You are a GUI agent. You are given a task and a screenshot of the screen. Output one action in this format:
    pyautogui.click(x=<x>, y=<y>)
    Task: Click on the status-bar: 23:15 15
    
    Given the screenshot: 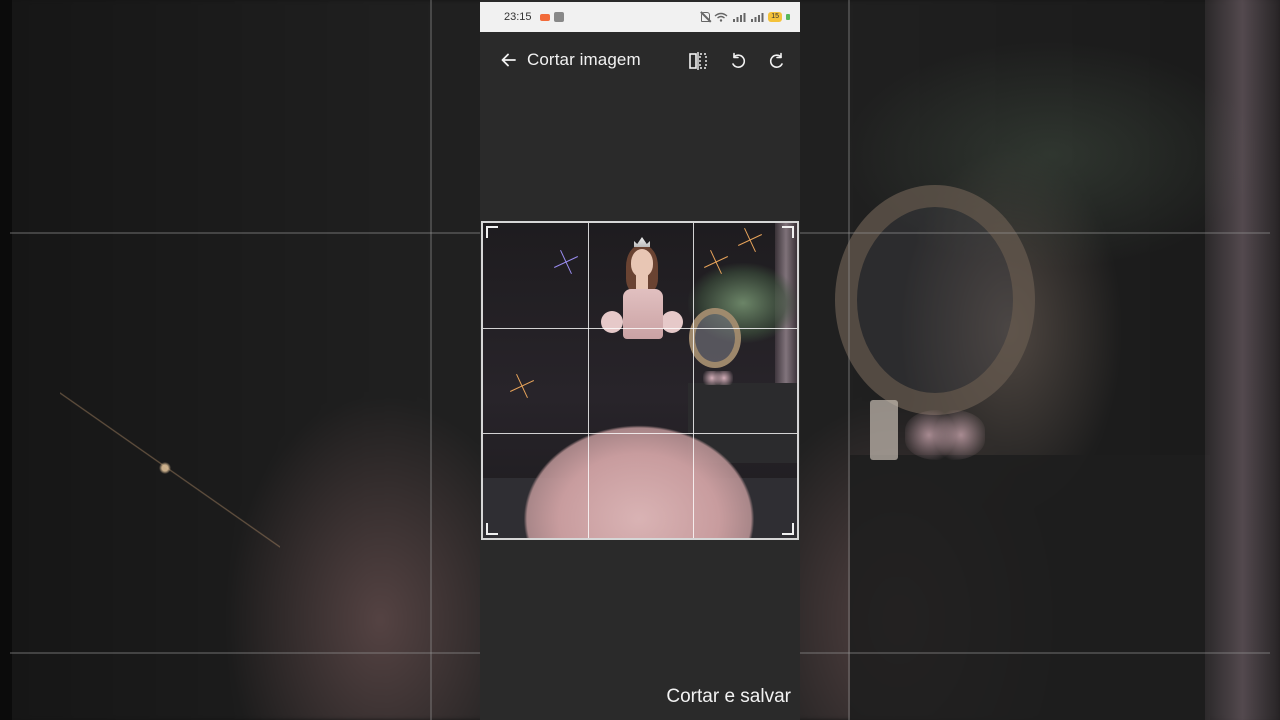 What is the action you would take?
    pyautogui.click(x=640, y=17)
    